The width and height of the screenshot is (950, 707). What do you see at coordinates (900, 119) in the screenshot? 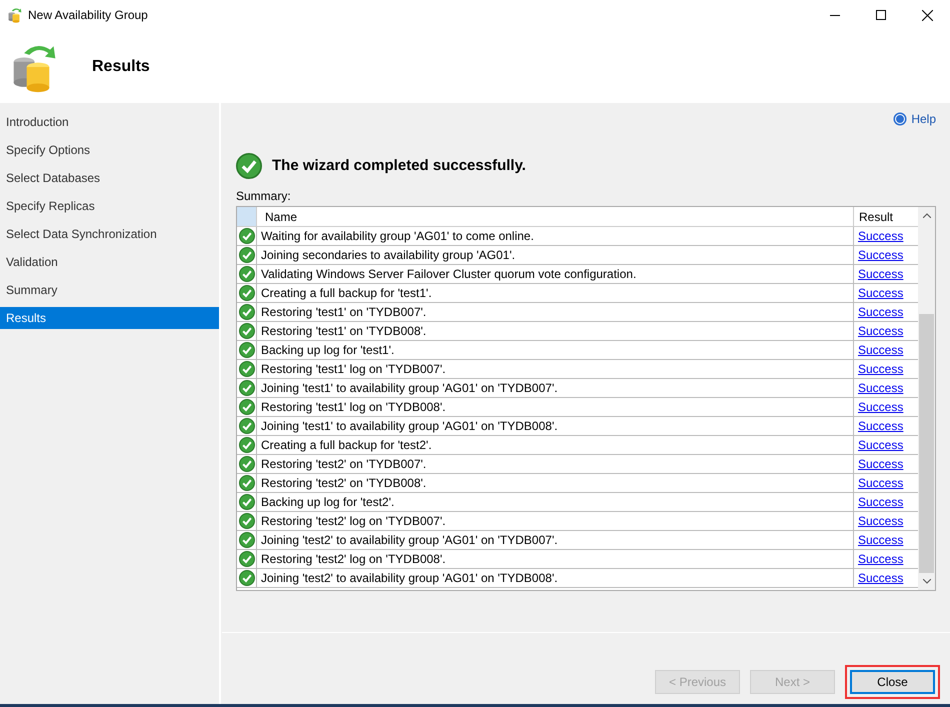
I see `help-icon` at bounding box center [900, 119].